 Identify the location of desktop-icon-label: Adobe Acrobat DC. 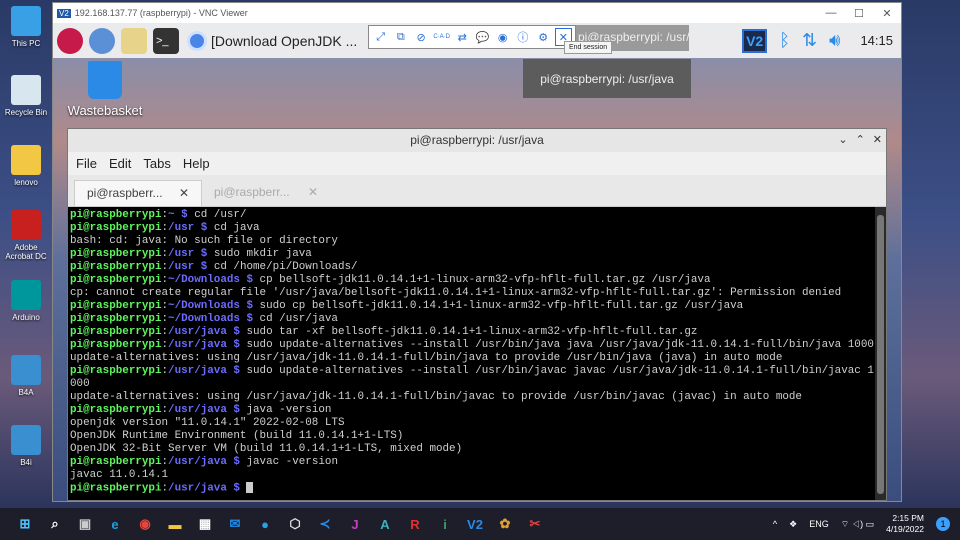
(26, 252).